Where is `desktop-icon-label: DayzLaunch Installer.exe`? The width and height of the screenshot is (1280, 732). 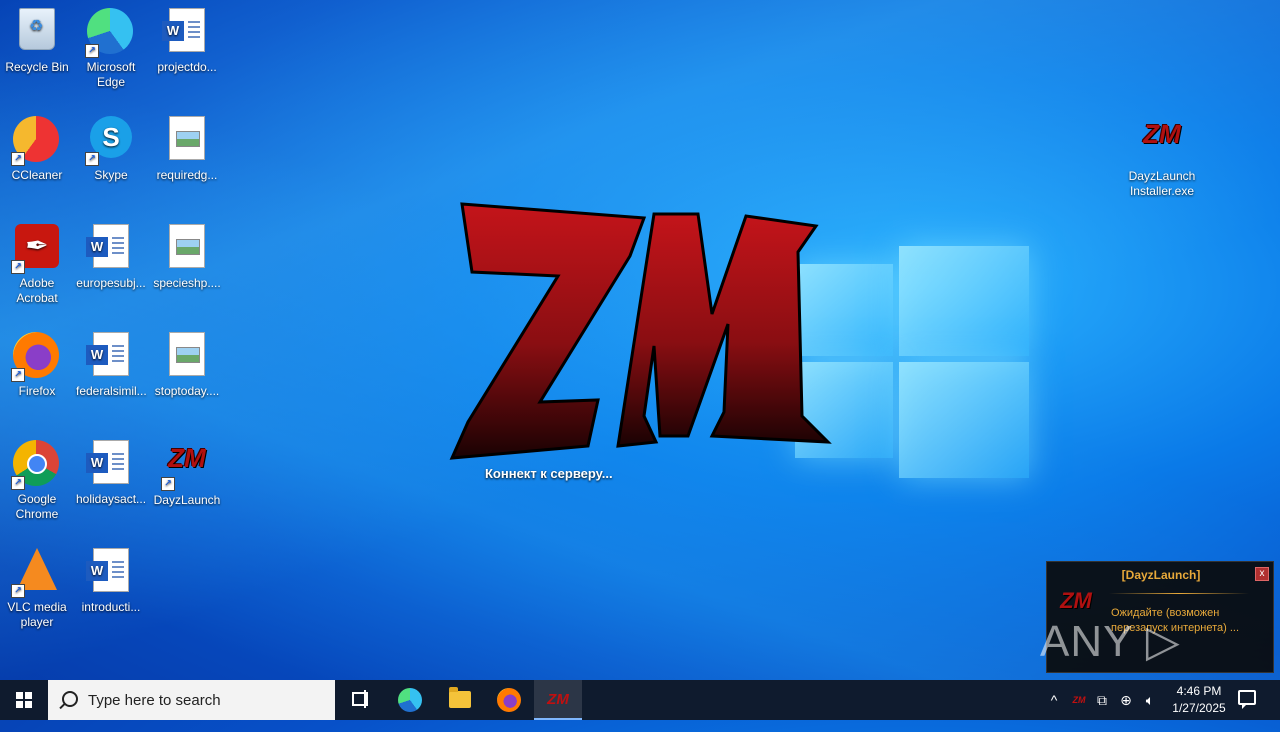
desktop-icon-label: DayzLaunch Installer.exe is located at coordinates (1162, 183).